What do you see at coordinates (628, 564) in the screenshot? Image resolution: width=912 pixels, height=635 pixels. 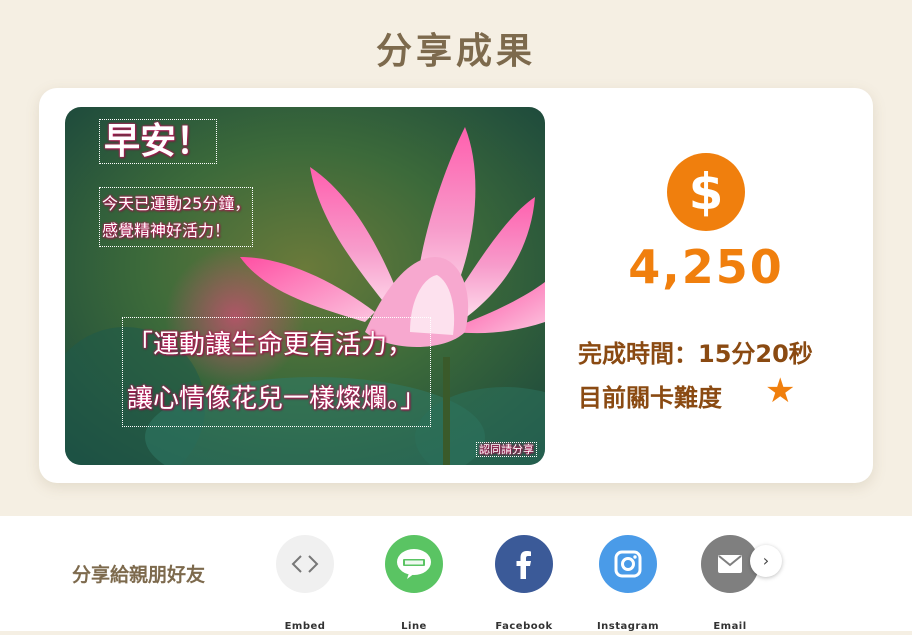 I see `instagram-icon` at bounding box center [628, 564].